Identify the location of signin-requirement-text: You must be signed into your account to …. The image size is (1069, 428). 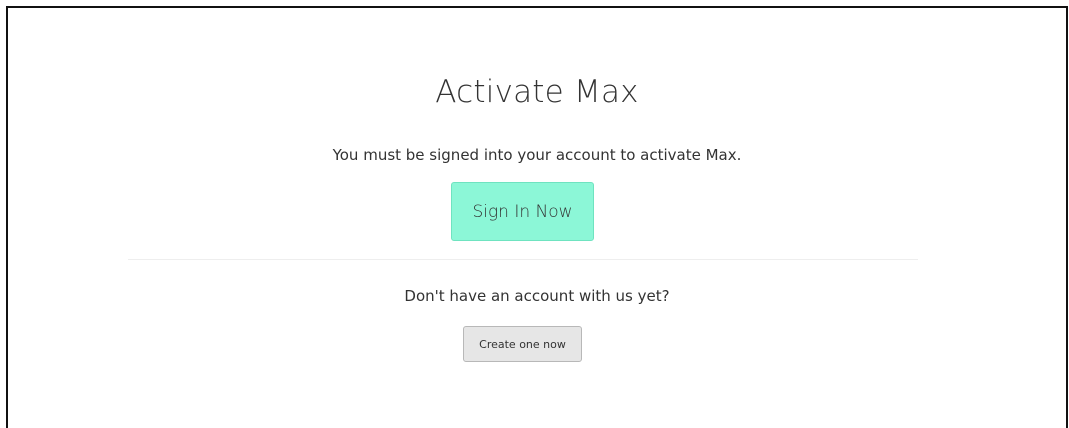
(537, 155).